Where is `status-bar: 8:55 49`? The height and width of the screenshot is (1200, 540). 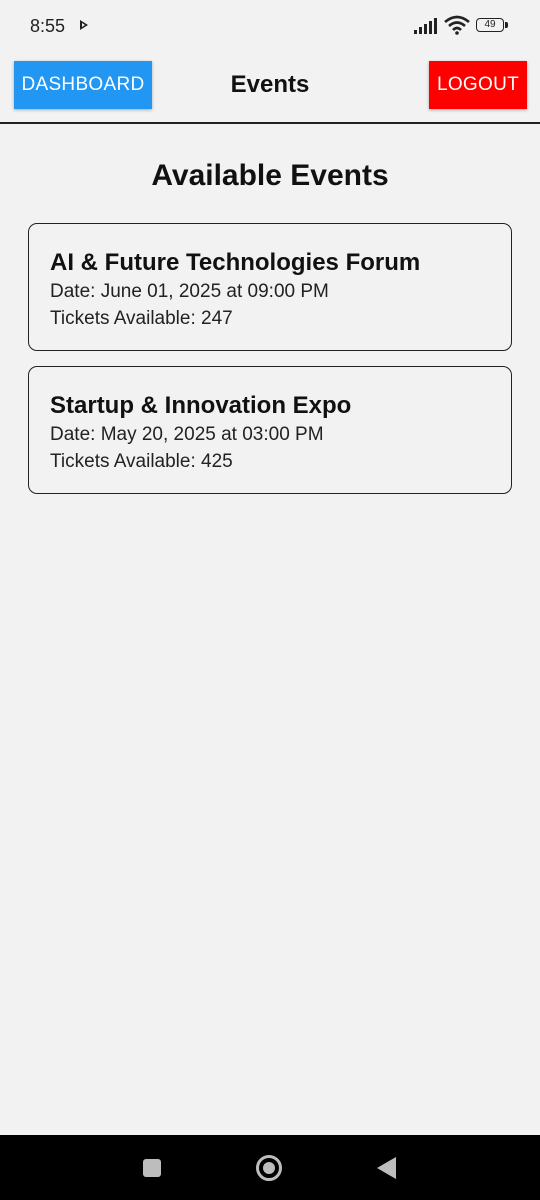
status-bar: 8:55 49 is located at coordinates (270, 24).